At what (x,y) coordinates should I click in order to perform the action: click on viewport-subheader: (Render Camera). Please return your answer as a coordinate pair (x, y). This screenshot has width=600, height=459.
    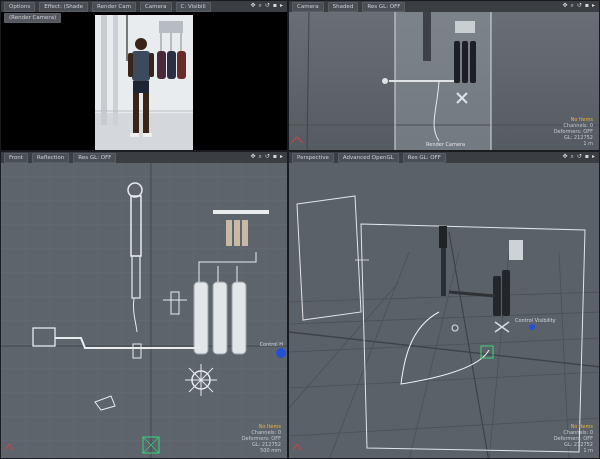
    Looking at the image, I should click on (33, 18).